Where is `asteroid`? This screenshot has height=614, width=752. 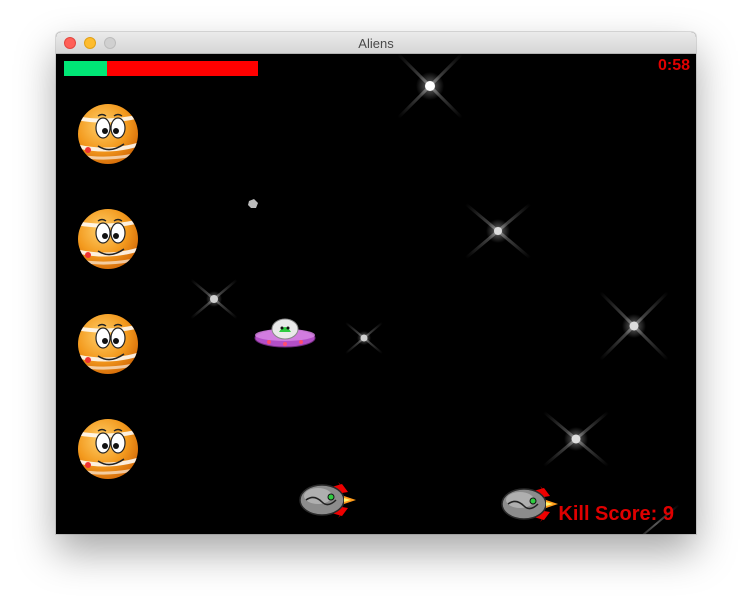 asteroid is located at coordinates (253, 203).